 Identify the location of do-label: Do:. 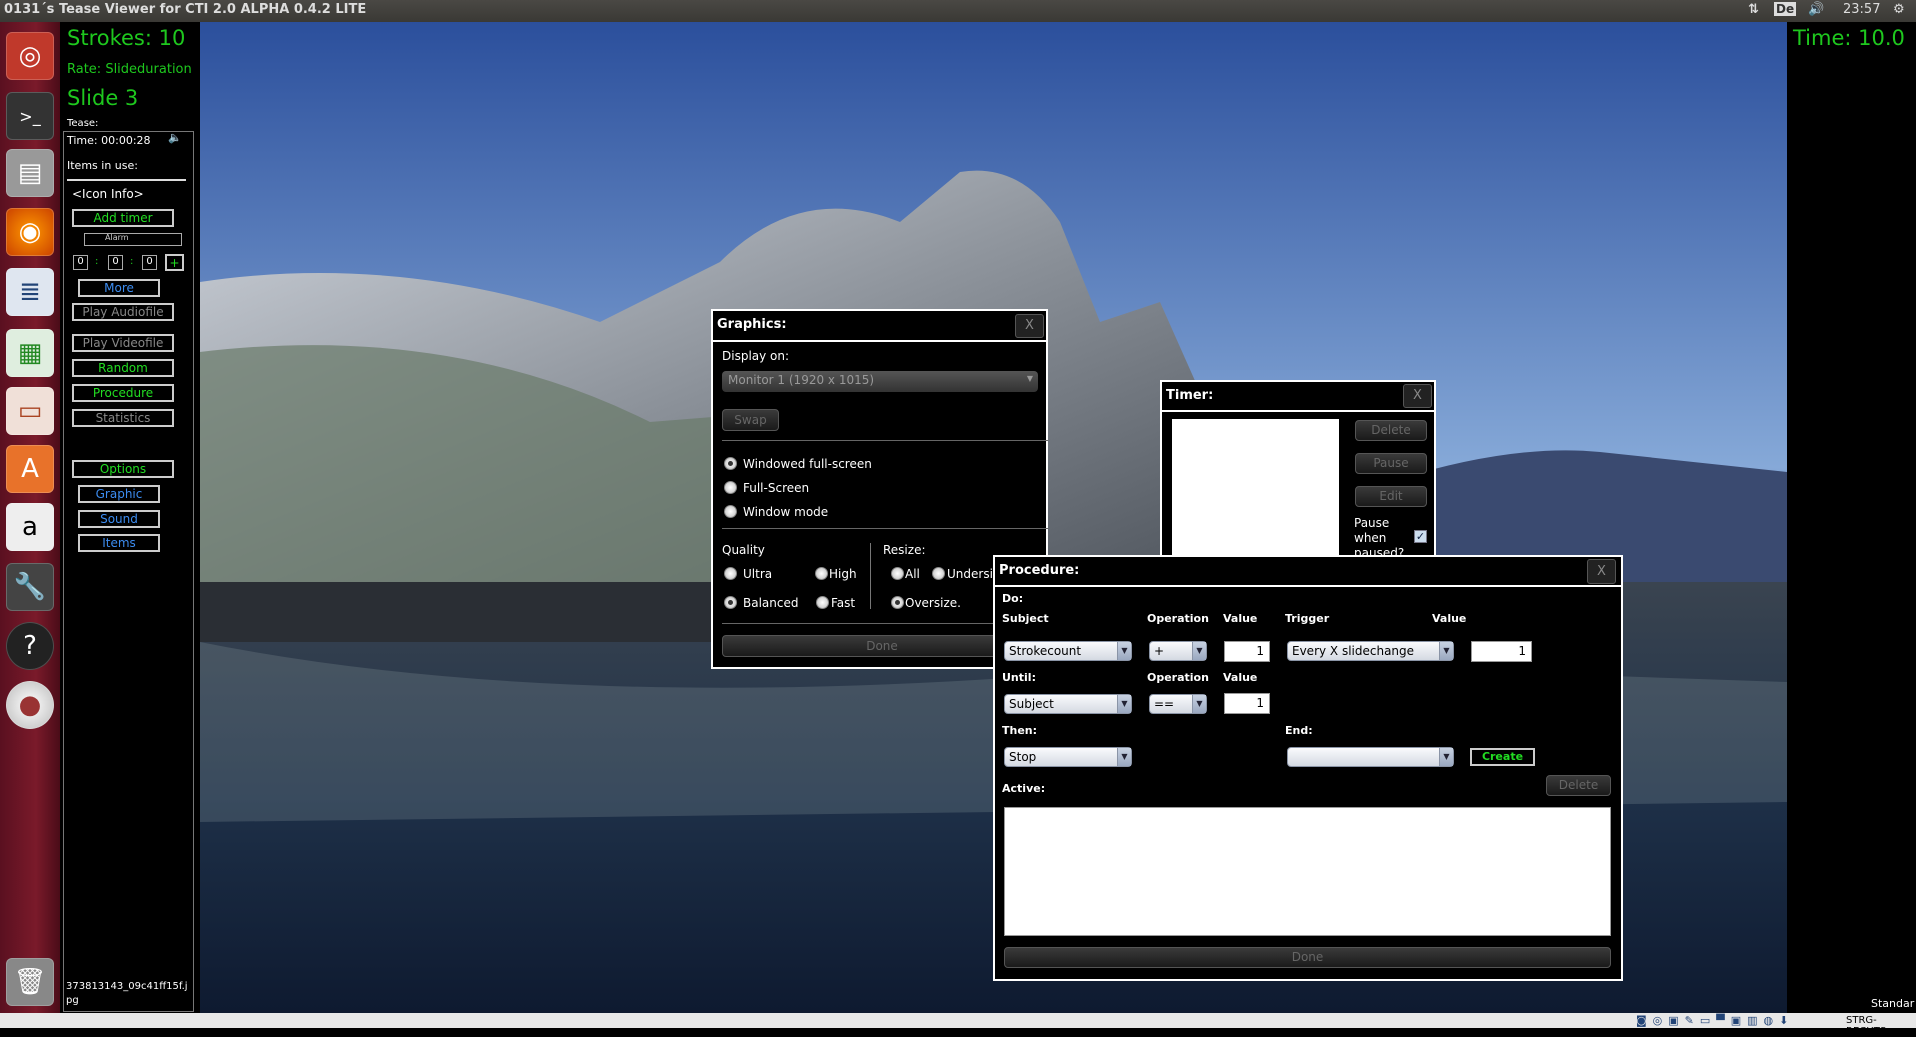
(1013, 598).